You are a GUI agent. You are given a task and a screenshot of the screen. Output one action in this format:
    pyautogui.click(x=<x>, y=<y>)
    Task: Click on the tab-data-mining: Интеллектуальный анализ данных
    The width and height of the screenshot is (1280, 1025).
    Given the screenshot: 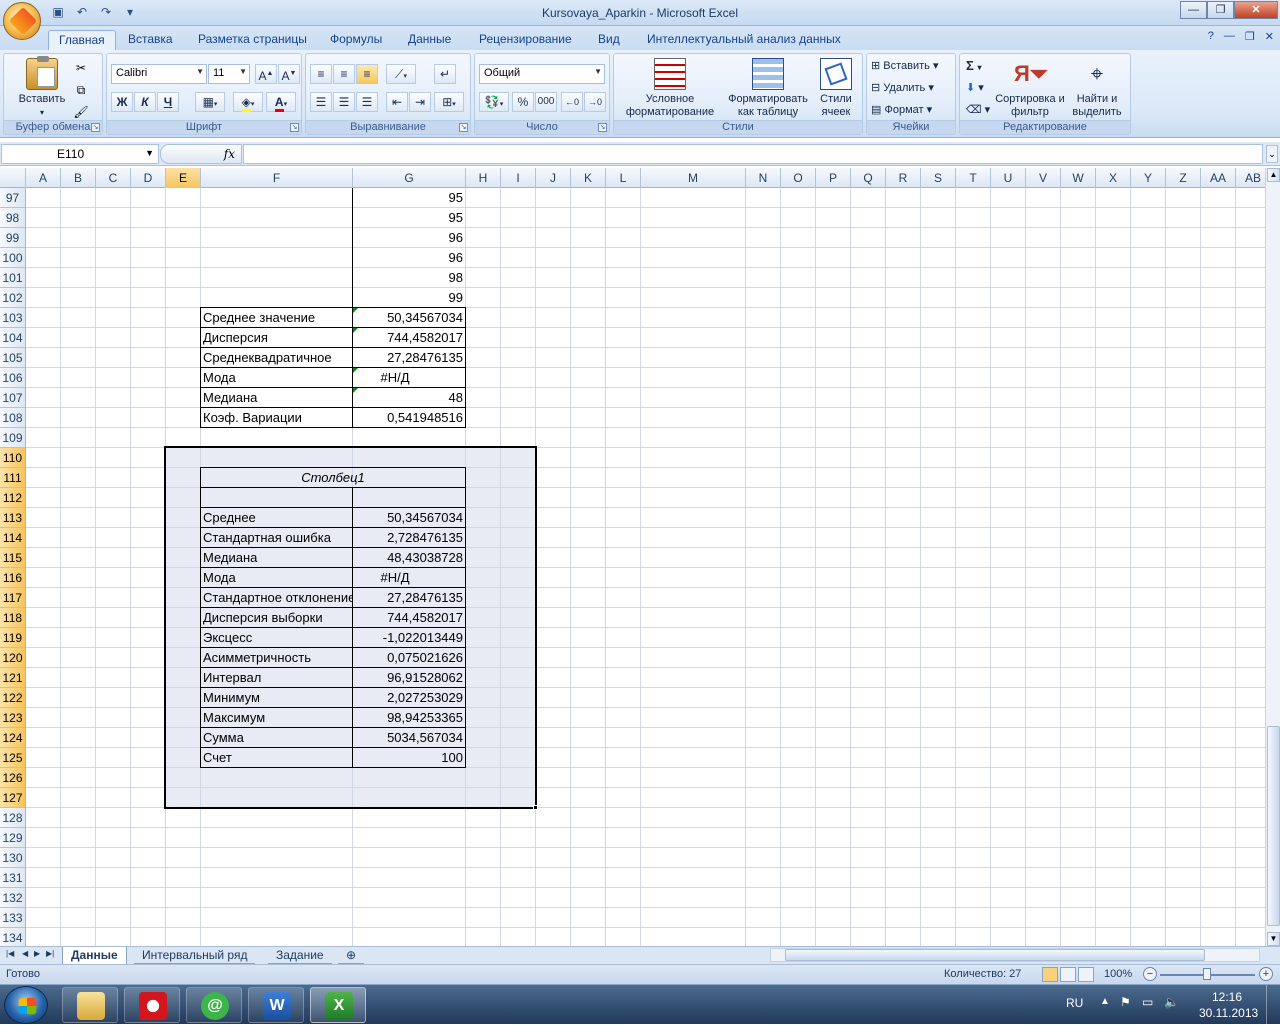 What is the action you would take?
    pyautogui.click(x=744, y=40)
    